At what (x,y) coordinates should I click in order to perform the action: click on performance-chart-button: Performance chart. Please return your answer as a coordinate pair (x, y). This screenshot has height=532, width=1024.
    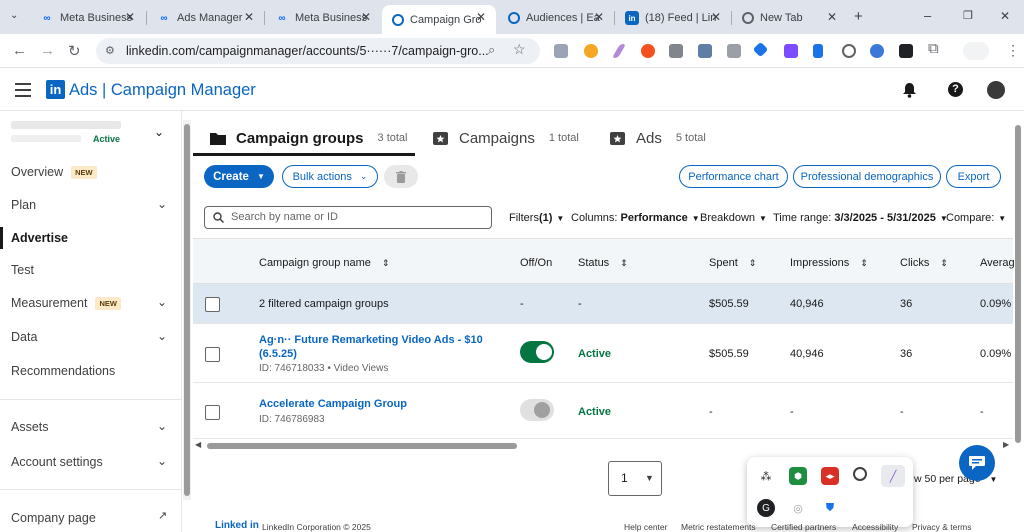
    Looking at the image, I should click on (733, 176).